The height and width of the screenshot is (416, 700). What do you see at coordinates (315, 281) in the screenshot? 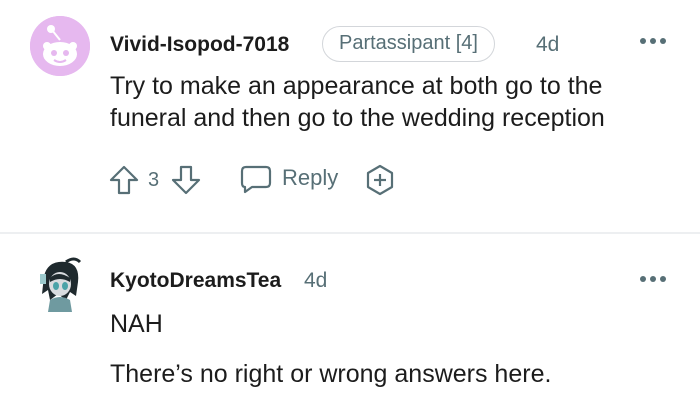
I see `timestamp: 4d` at bounding box center [315, 281].